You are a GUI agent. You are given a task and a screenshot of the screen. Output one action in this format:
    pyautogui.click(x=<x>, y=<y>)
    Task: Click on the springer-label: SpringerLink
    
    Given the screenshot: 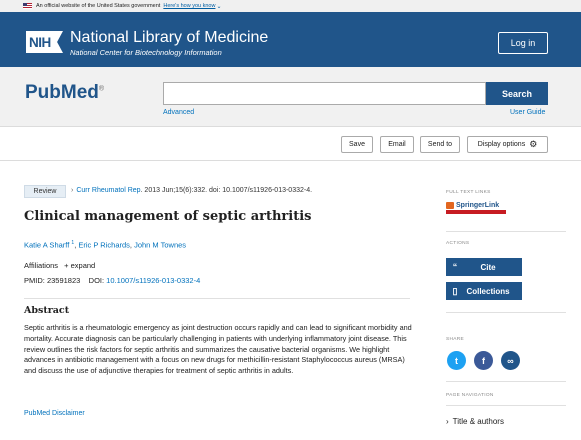 What is the action you would take?
    pyautogui.click(x=478, y=205)
    